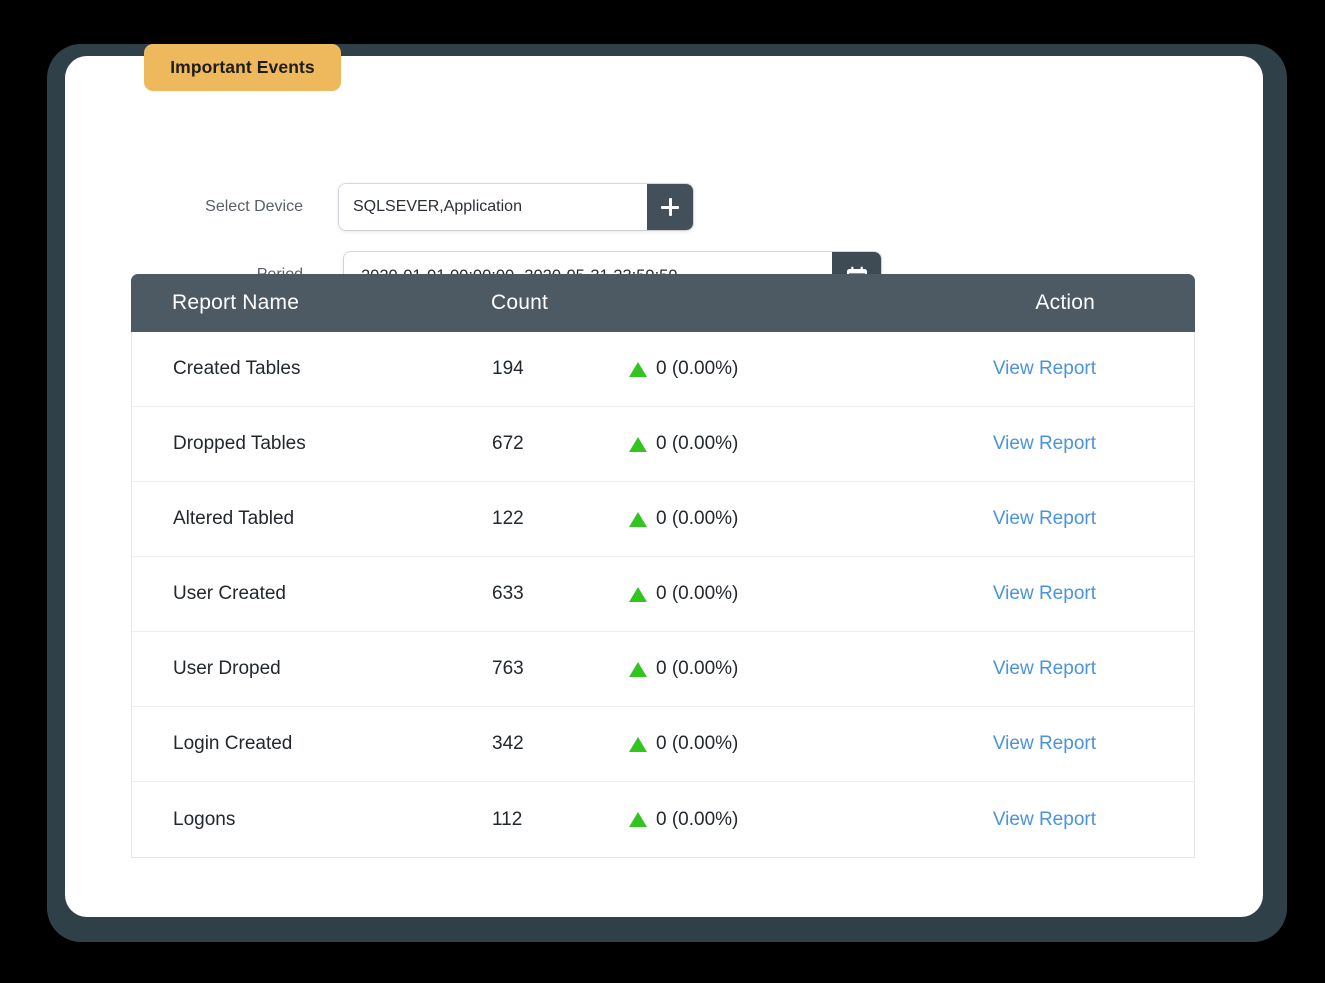 The image size is (1325, 983). I want to click on cell-count: 763, so click(508, 668).